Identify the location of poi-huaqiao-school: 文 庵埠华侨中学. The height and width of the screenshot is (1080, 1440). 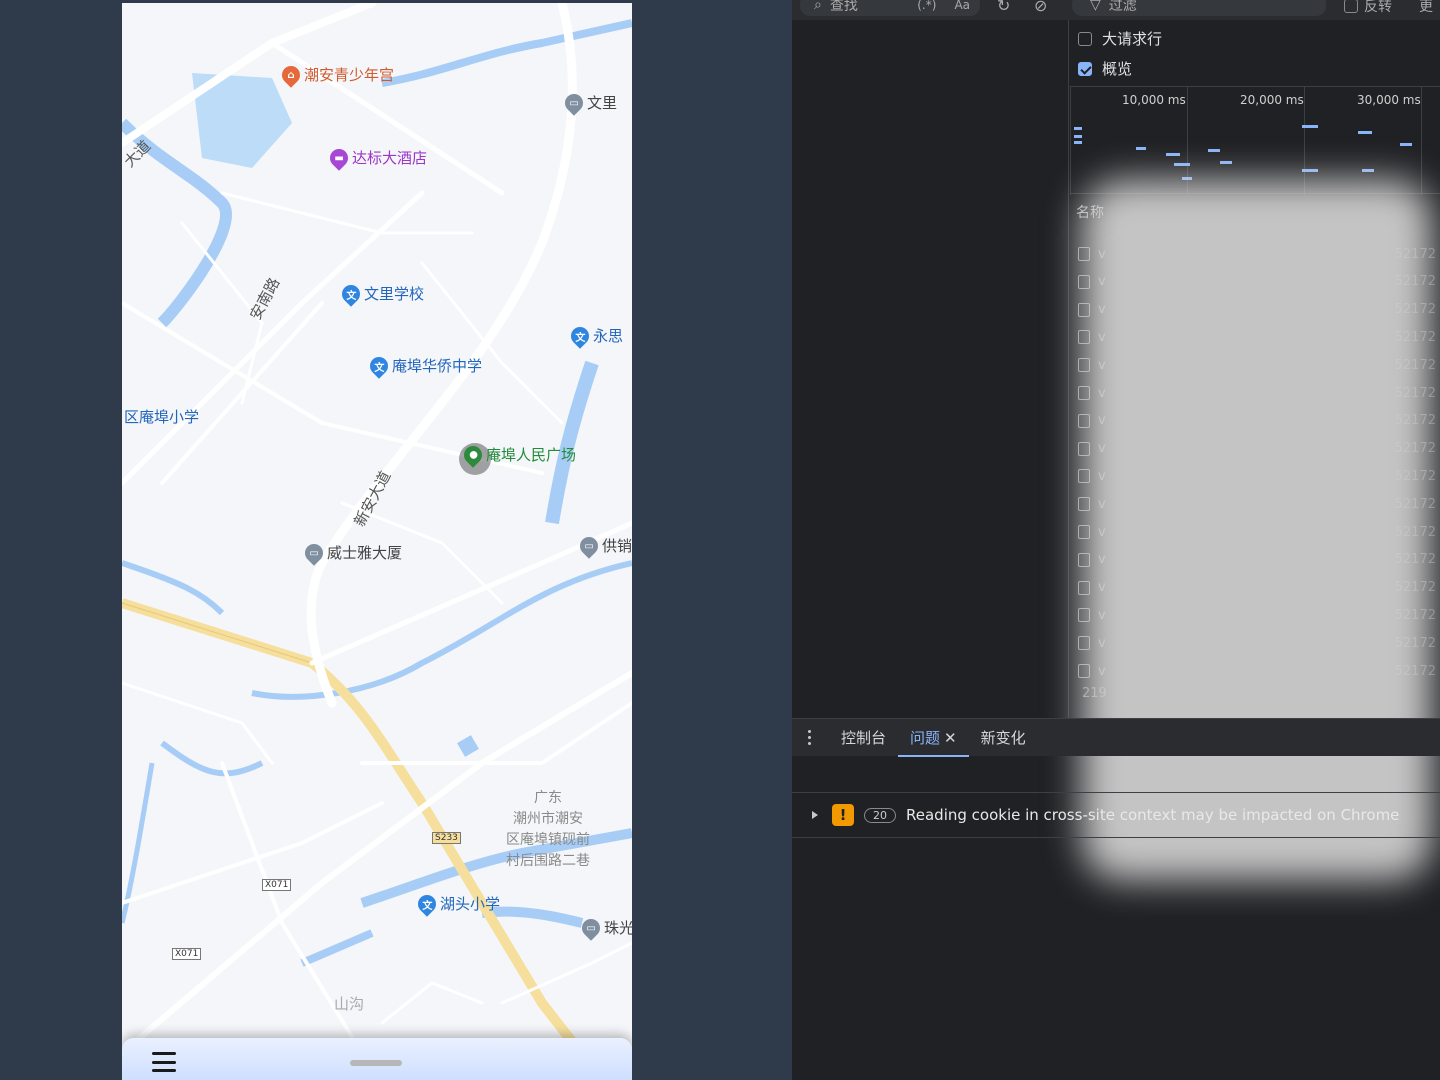
(424, 365).